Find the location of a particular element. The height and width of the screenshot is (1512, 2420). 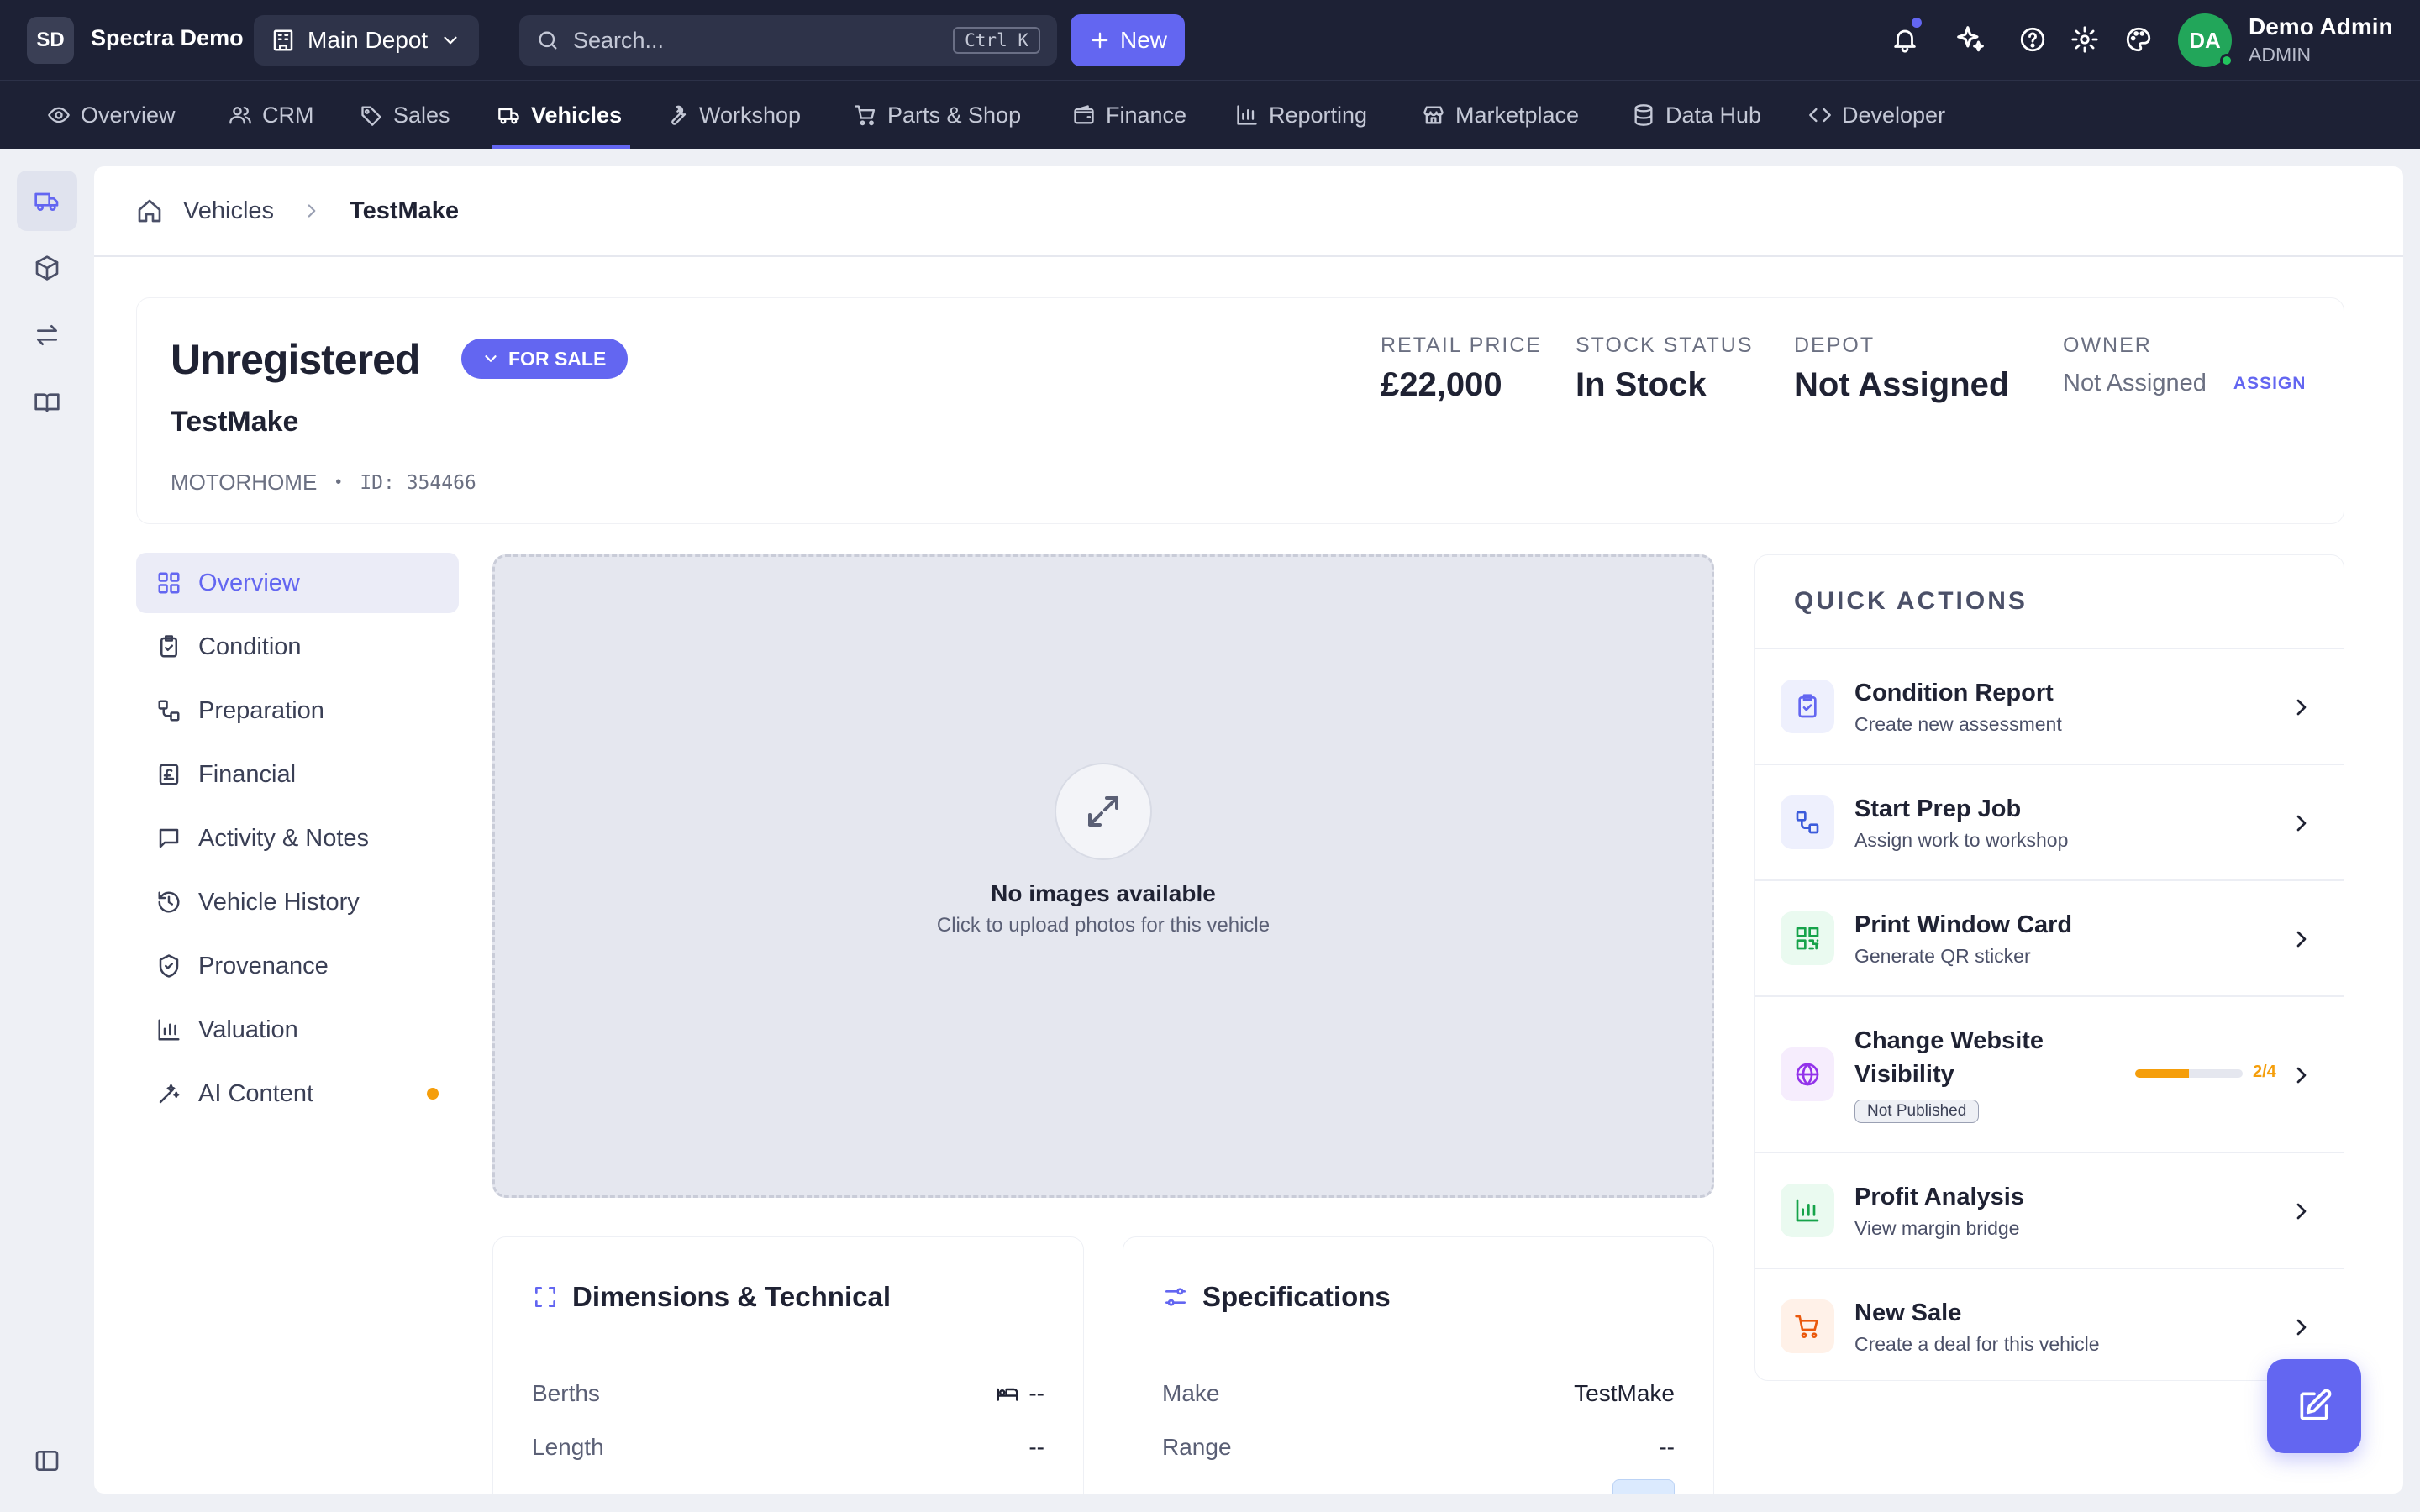

nav-finance: Finance is located at coordinates (1129, 115).